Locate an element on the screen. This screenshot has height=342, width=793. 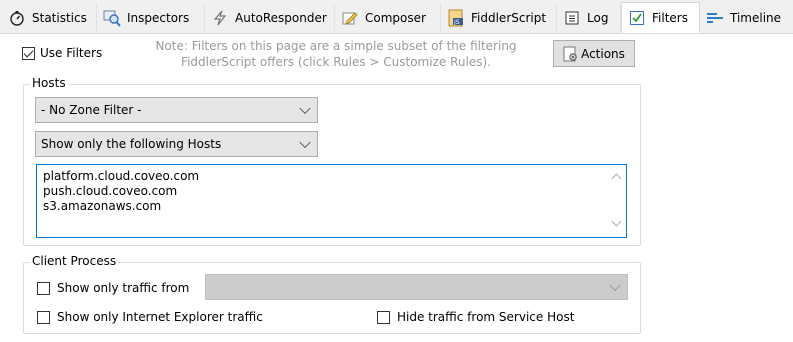
tab-label: FiddlerScript is located at coordinates (509, 17).